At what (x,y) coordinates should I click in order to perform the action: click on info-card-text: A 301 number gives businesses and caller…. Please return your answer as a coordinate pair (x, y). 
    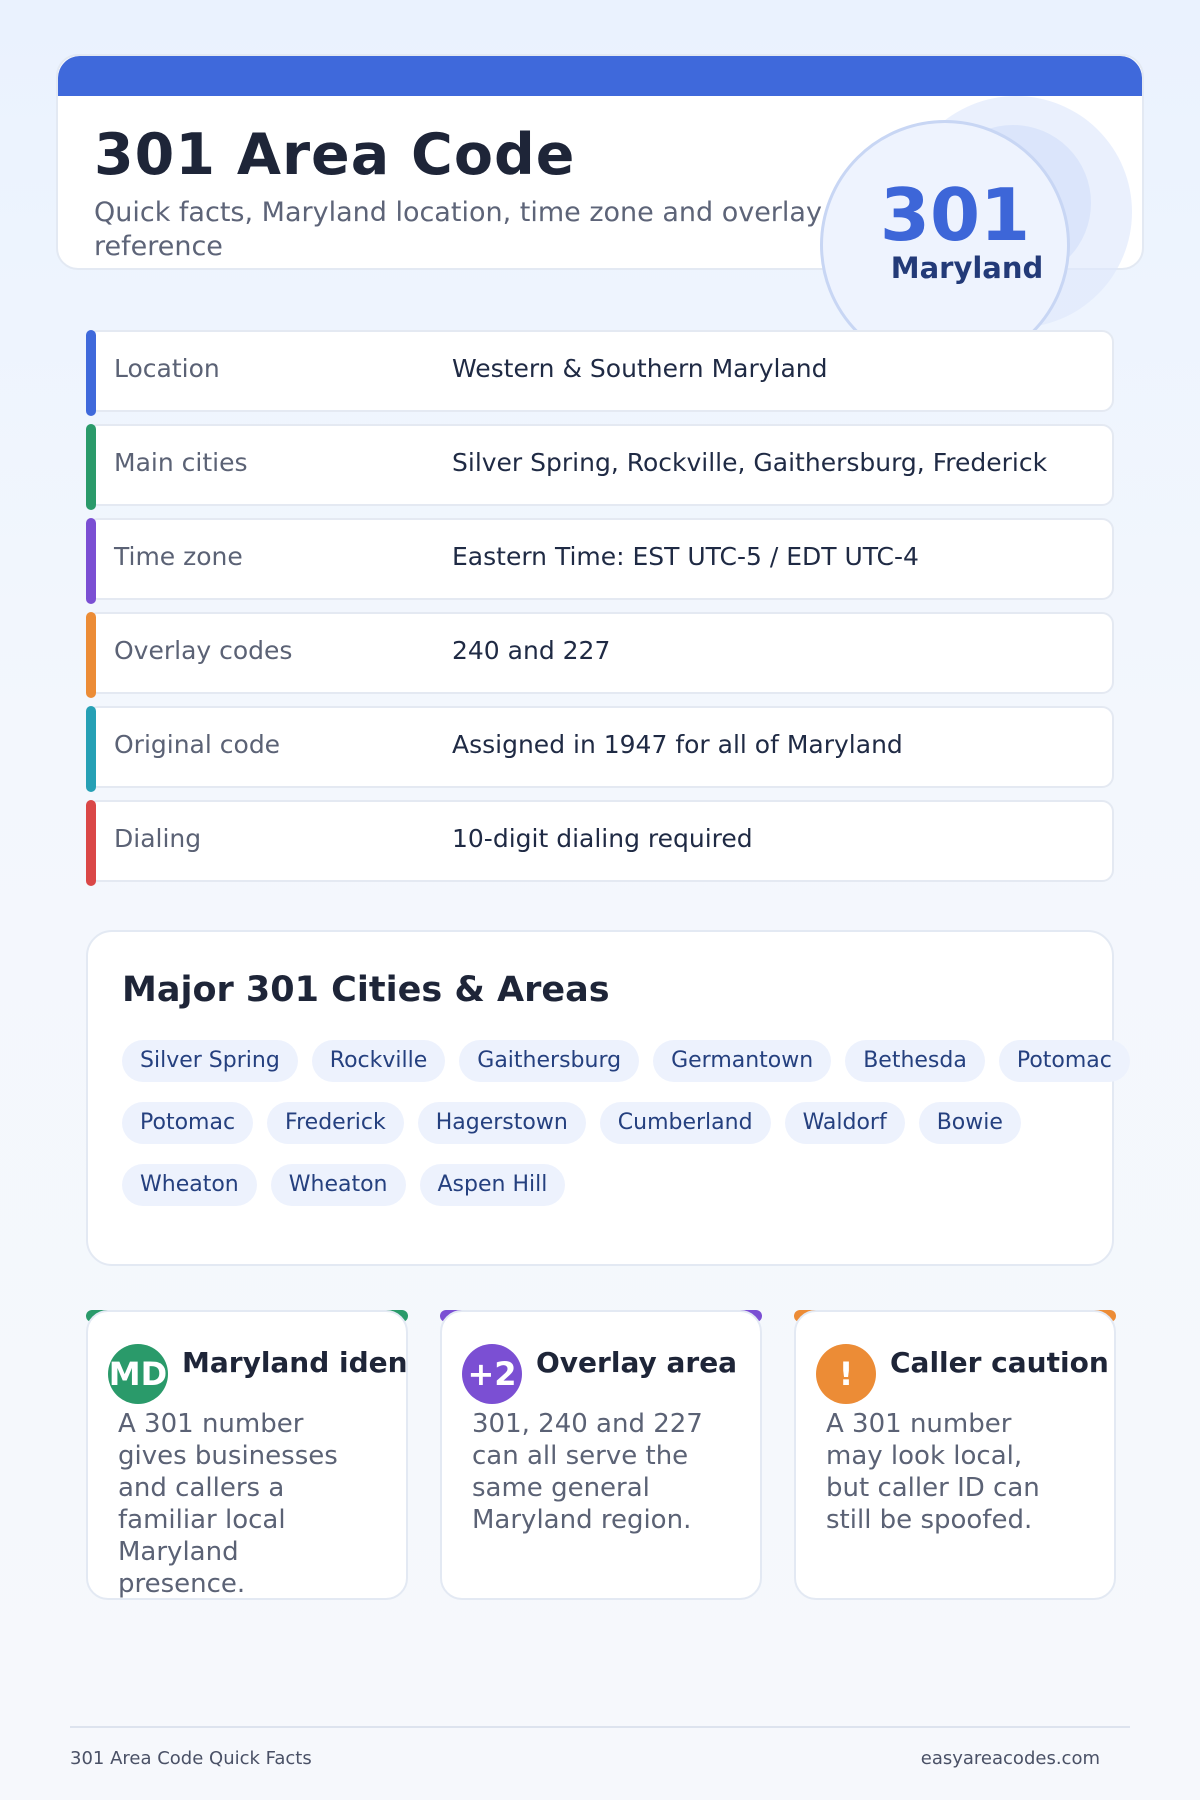
    Looking at the image, I should click on (228, 1504).